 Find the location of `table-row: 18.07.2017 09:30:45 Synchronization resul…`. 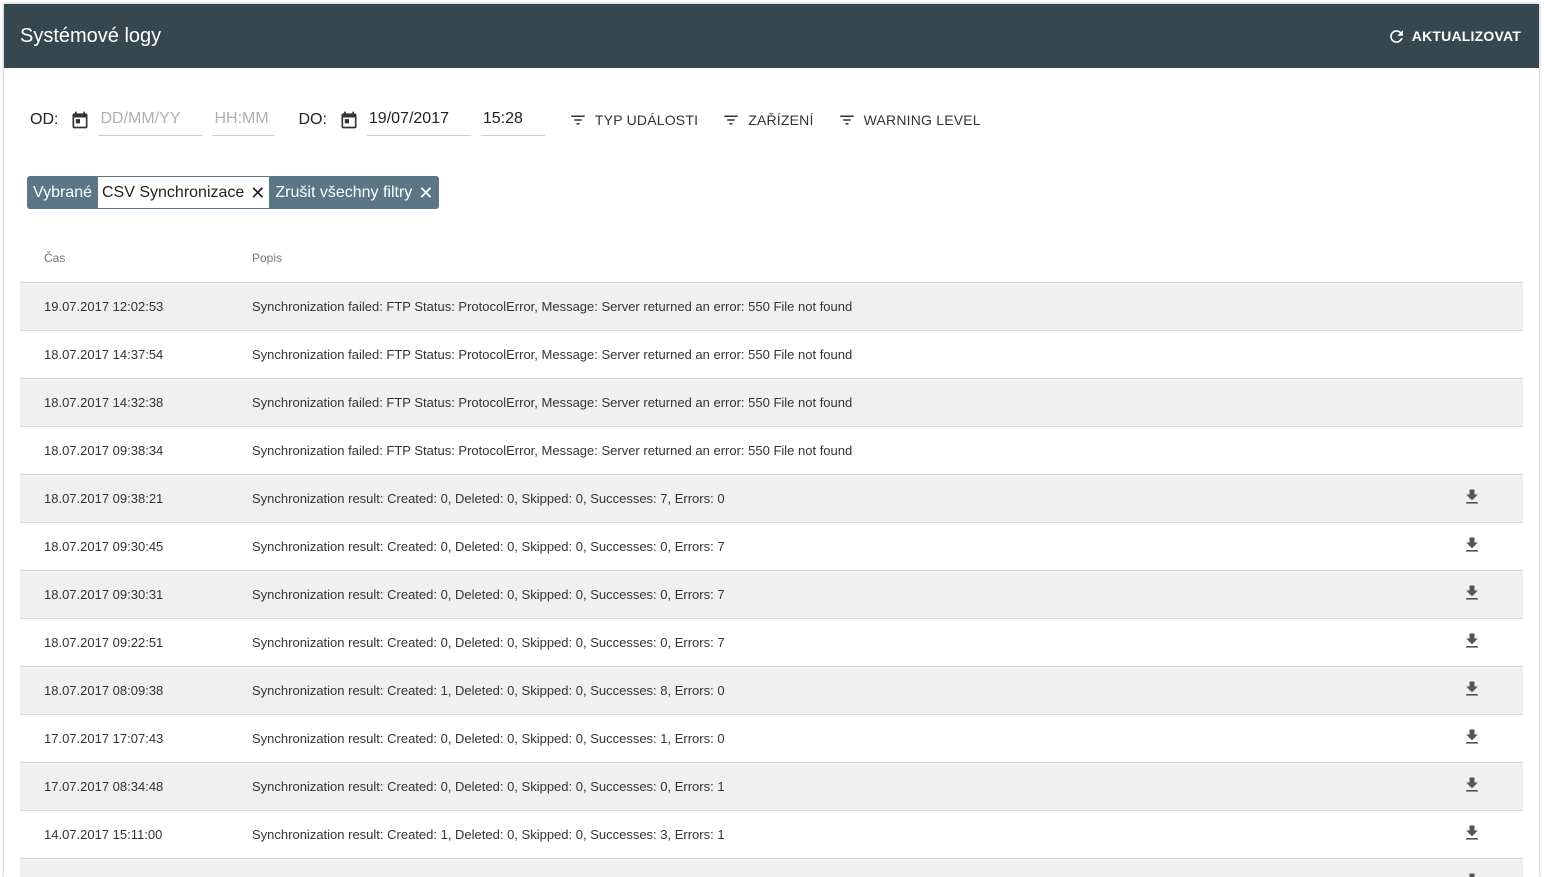

table-row: 18.07.2017 09:30:45 Synchronization resul… is located at coordinates (771, 547).